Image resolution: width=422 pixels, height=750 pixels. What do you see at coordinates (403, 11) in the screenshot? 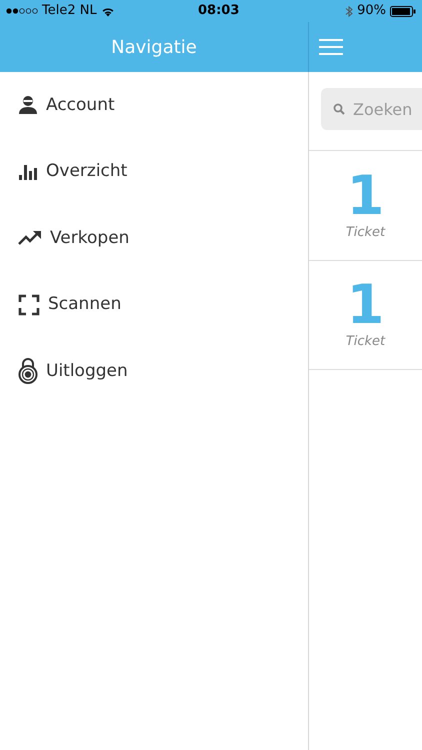
I see `battery-icon` at bounding box center [403, 11].